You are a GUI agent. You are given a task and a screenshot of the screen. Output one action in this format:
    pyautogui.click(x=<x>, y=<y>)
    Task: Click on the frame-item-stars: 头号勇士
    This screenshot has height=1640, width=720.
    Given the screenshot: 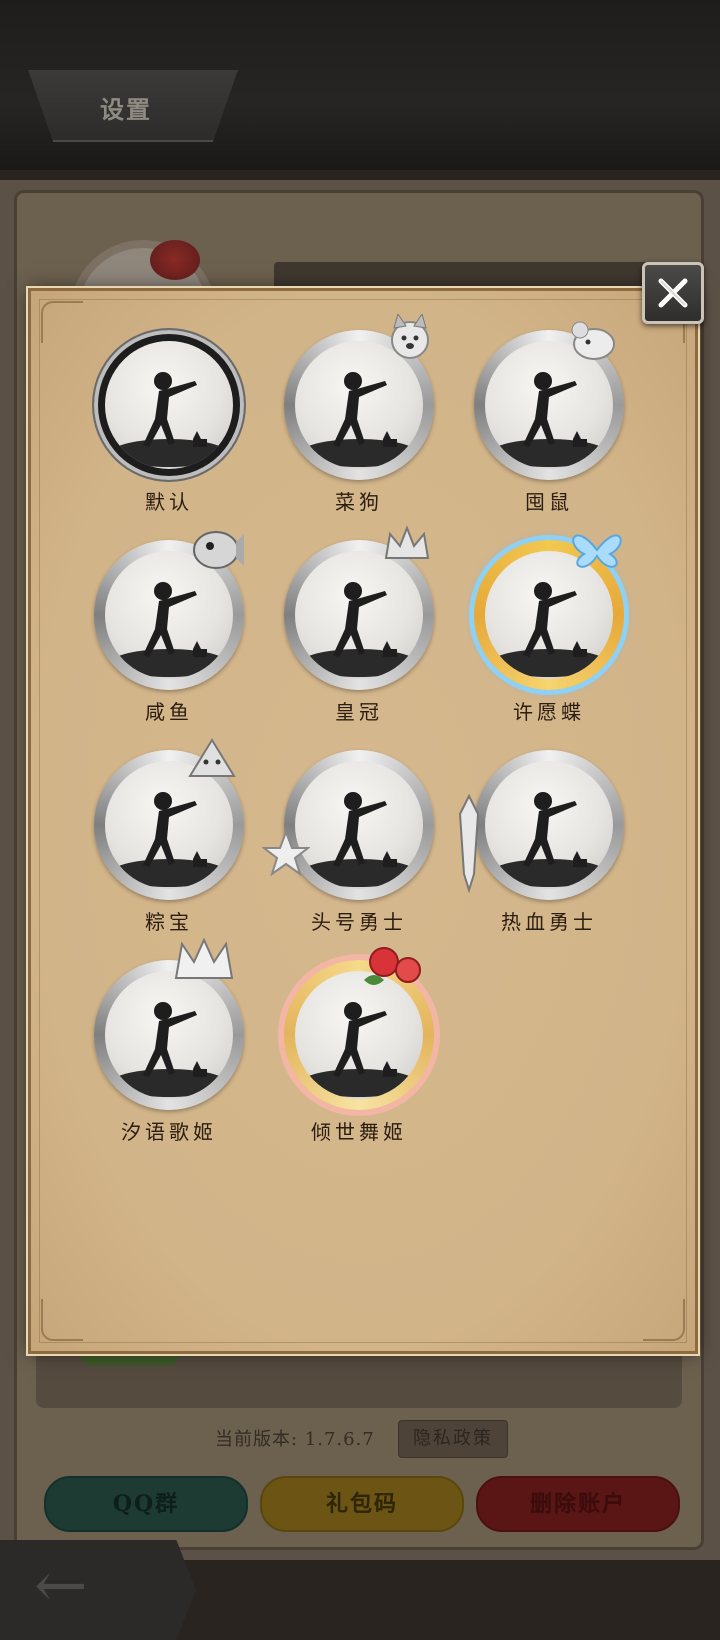 What is the action you would take?
    pyautogui.click(x=358, y=834)
    